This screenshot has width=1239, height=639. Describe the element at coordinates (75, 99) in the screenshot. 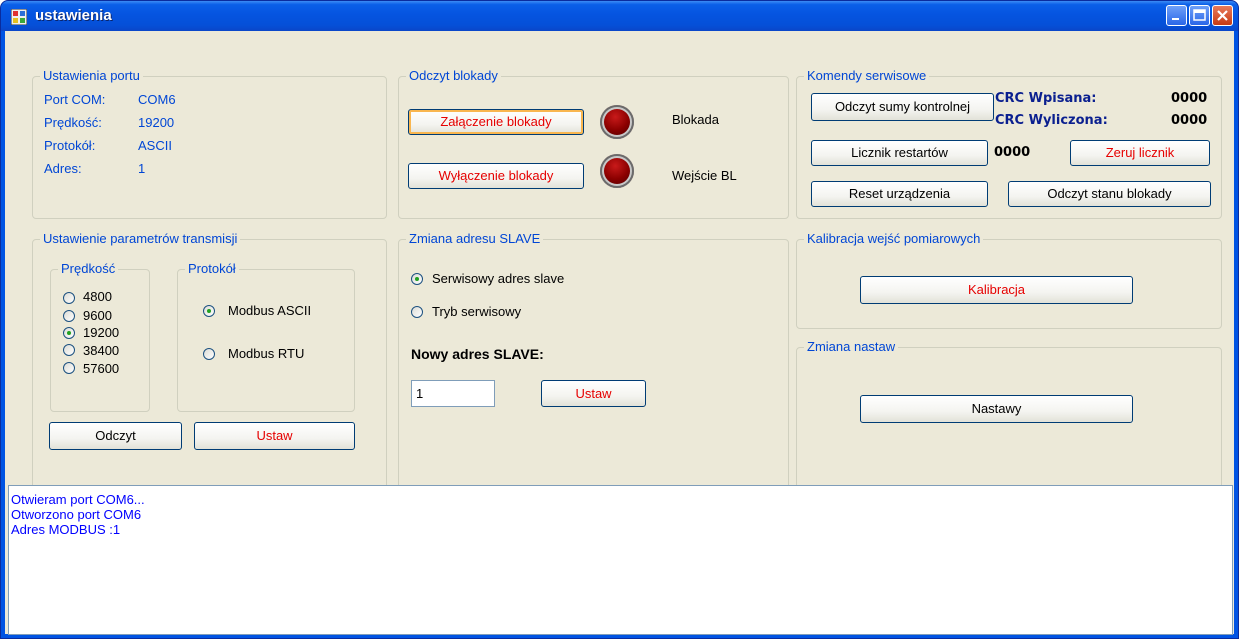

I see `port-com-label: Port COM:` at that location.